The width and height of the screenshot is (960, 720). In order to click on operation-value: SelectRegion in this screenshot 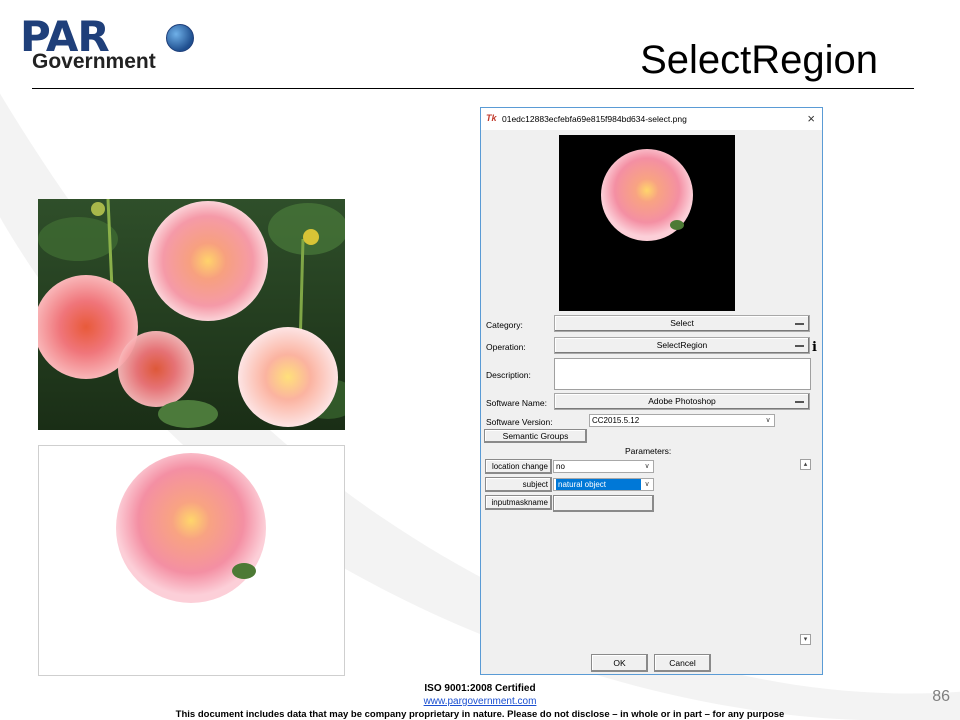, I will do `click(682, 345)`.